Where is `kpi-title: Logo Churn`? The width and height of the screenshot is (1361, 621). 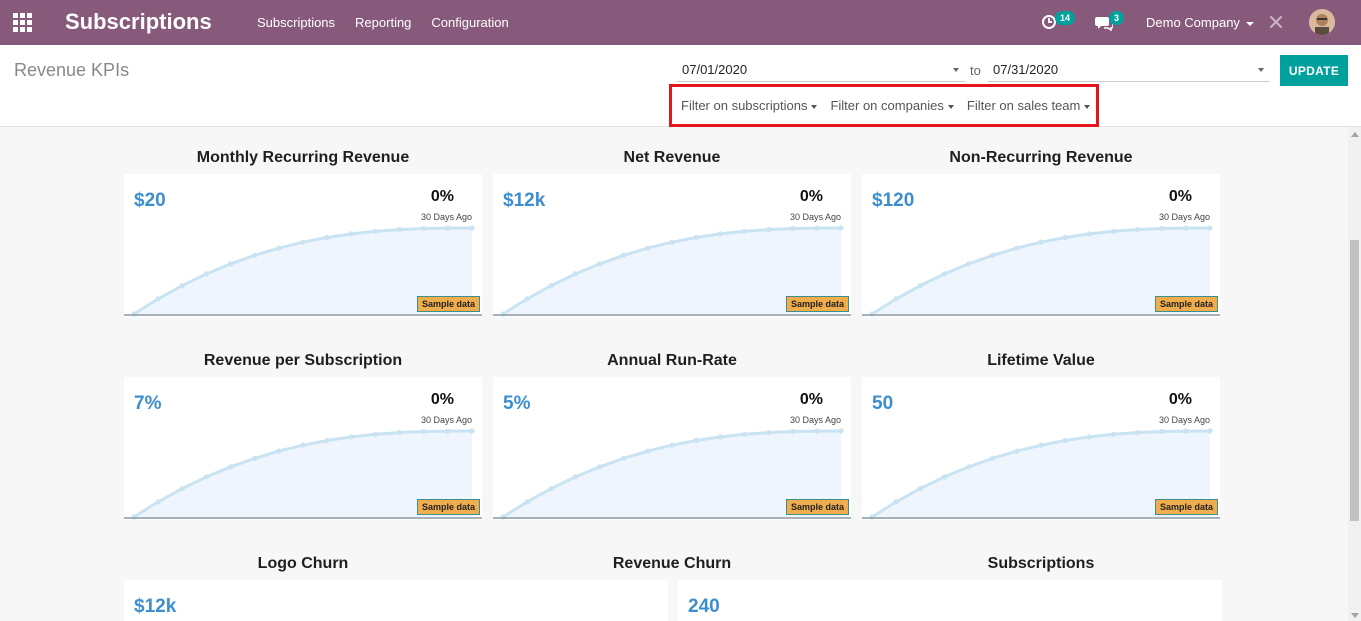
kpi-title: Logo Churn is located at coordinates (303, 563).